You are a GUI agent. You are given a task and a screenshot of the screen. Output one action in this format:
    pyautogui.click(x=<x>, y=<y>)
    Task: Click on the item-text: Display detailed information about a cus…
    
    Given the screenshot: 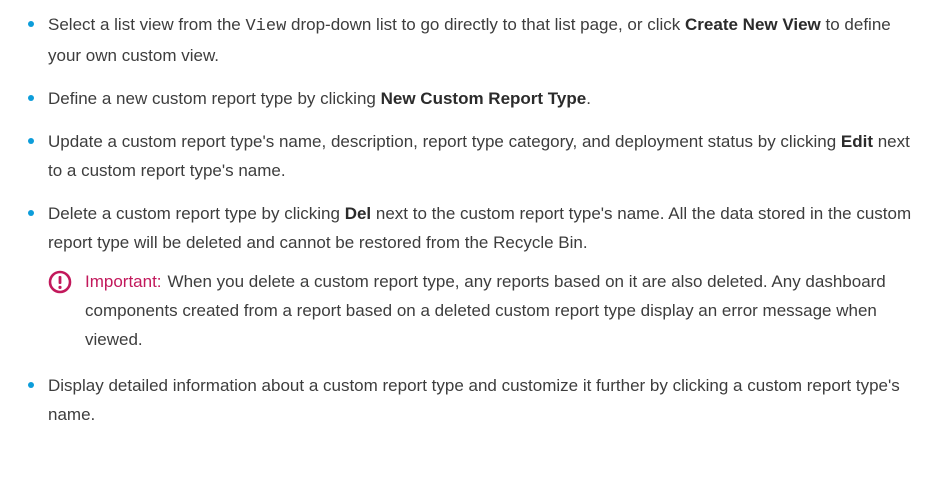 What is the action you would take?
    pyautogui.click(x=474, y=400)
    